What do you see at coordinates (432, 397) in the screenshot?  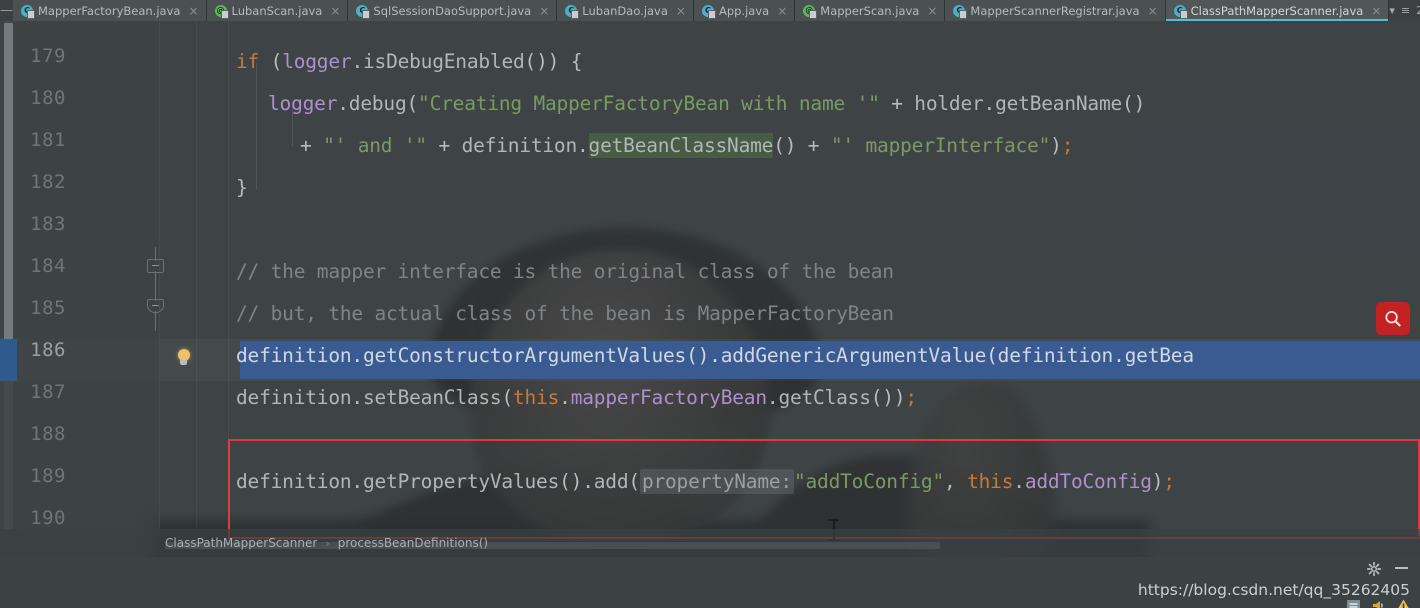 I see `method-setbeanclass: setBeanClass` at bounding box center [432, 397].